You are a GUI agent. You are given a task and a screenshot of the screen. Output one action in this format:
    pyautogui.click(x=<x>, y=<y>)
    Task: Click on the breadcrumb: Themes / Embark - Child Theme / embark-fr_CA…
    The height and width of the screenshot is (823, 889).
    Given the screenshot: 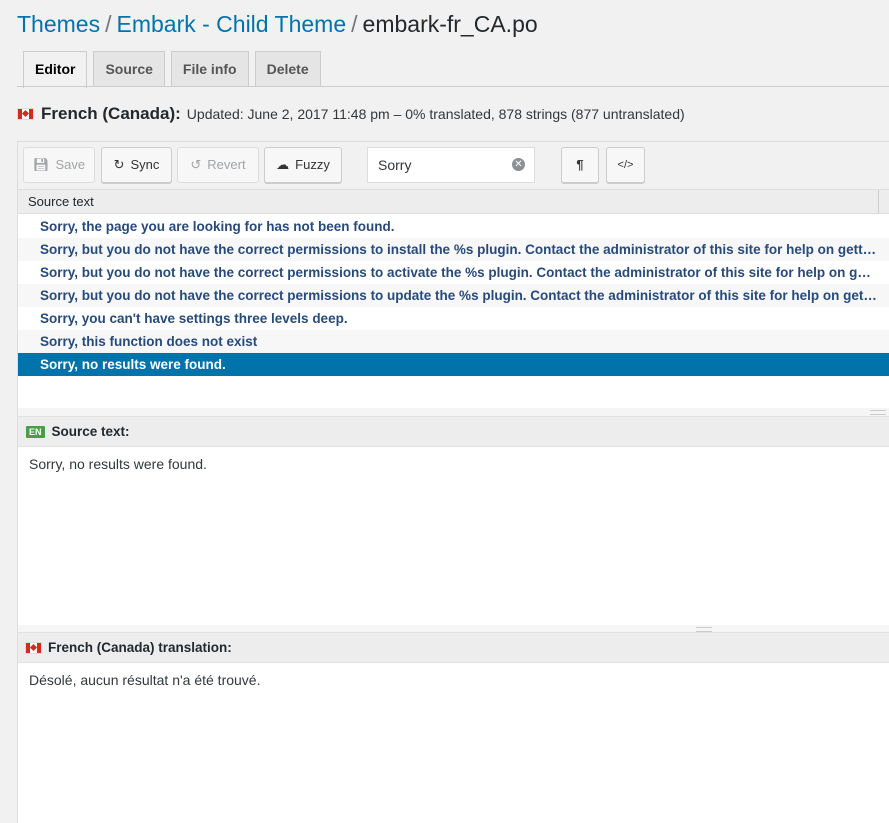 What is the action you would take?
    pyautogui.click(x=277, y=24)
    